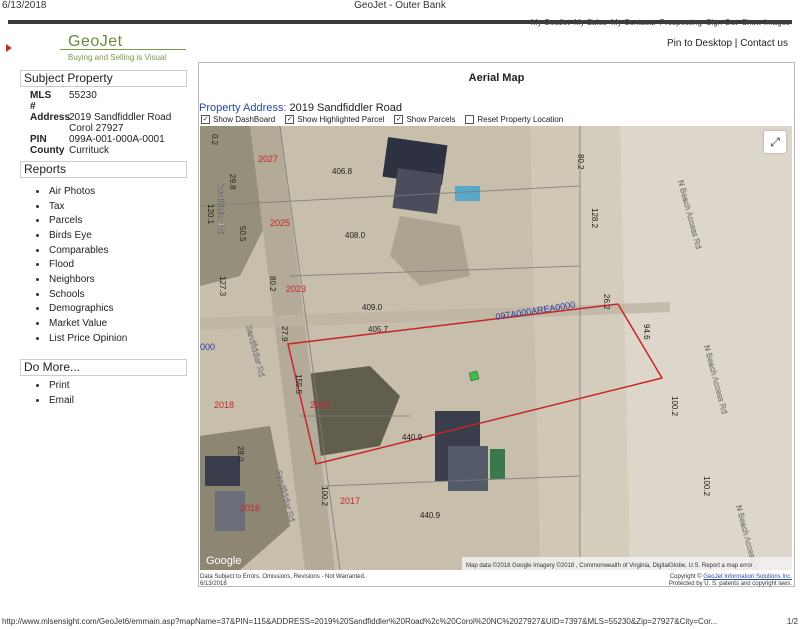 The height and width of the screenshot is (629, 800). I want to click on checkbox-label: Show Parcels, so click(431, 119).